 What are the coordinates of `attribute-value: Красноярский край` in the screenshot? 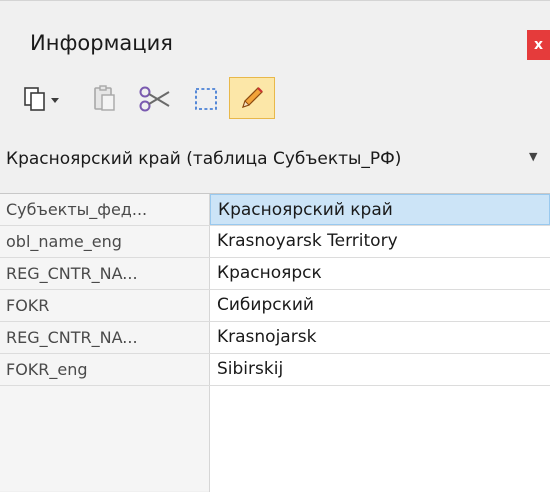 It's located at (380, 209).